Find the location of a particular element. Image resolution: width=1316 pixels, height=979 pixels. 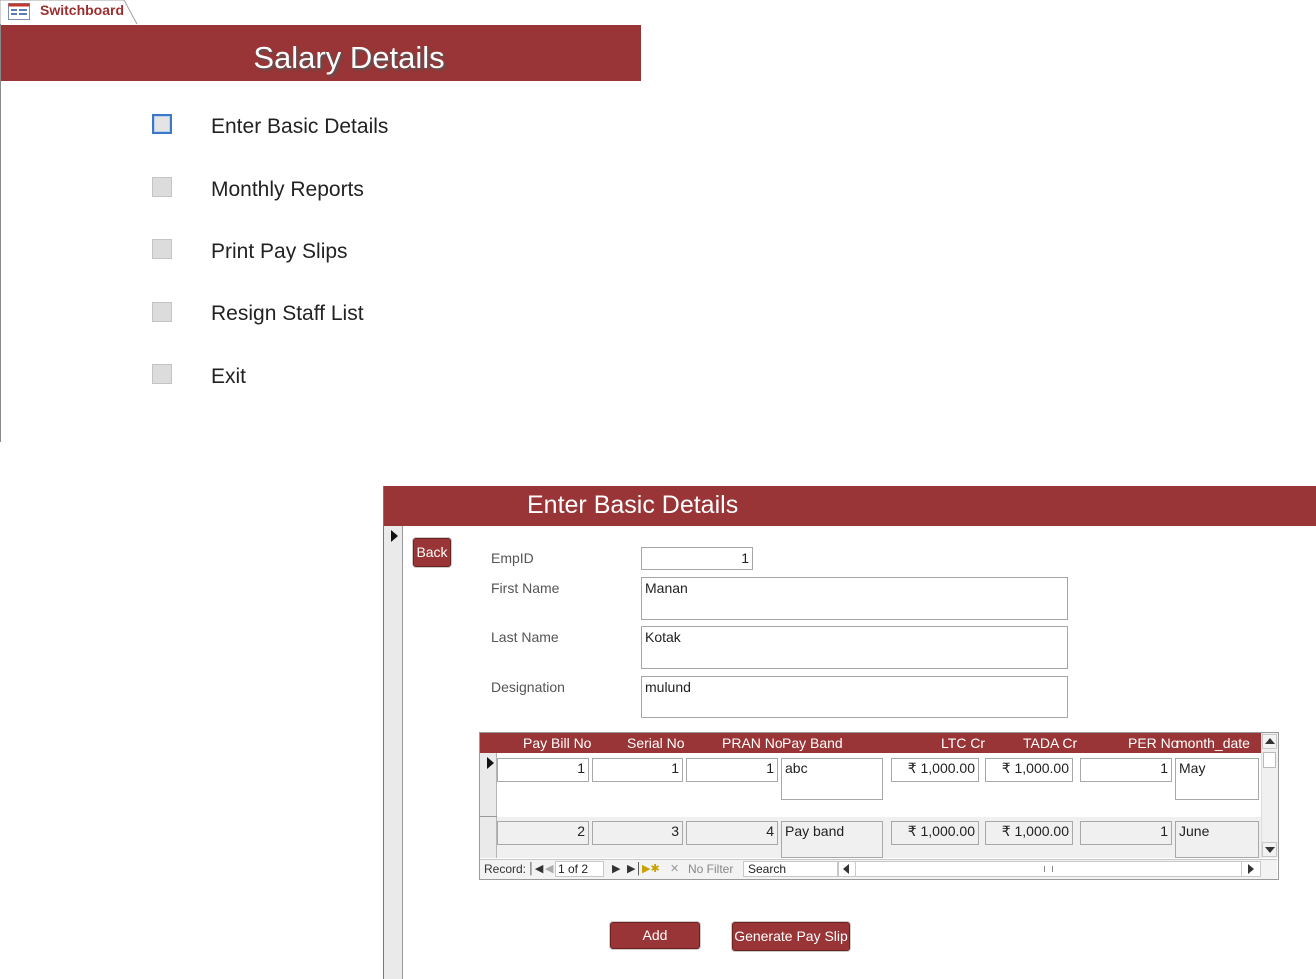

monthly-reports-label: Monthly Reports is located at coordinates (287, 190).